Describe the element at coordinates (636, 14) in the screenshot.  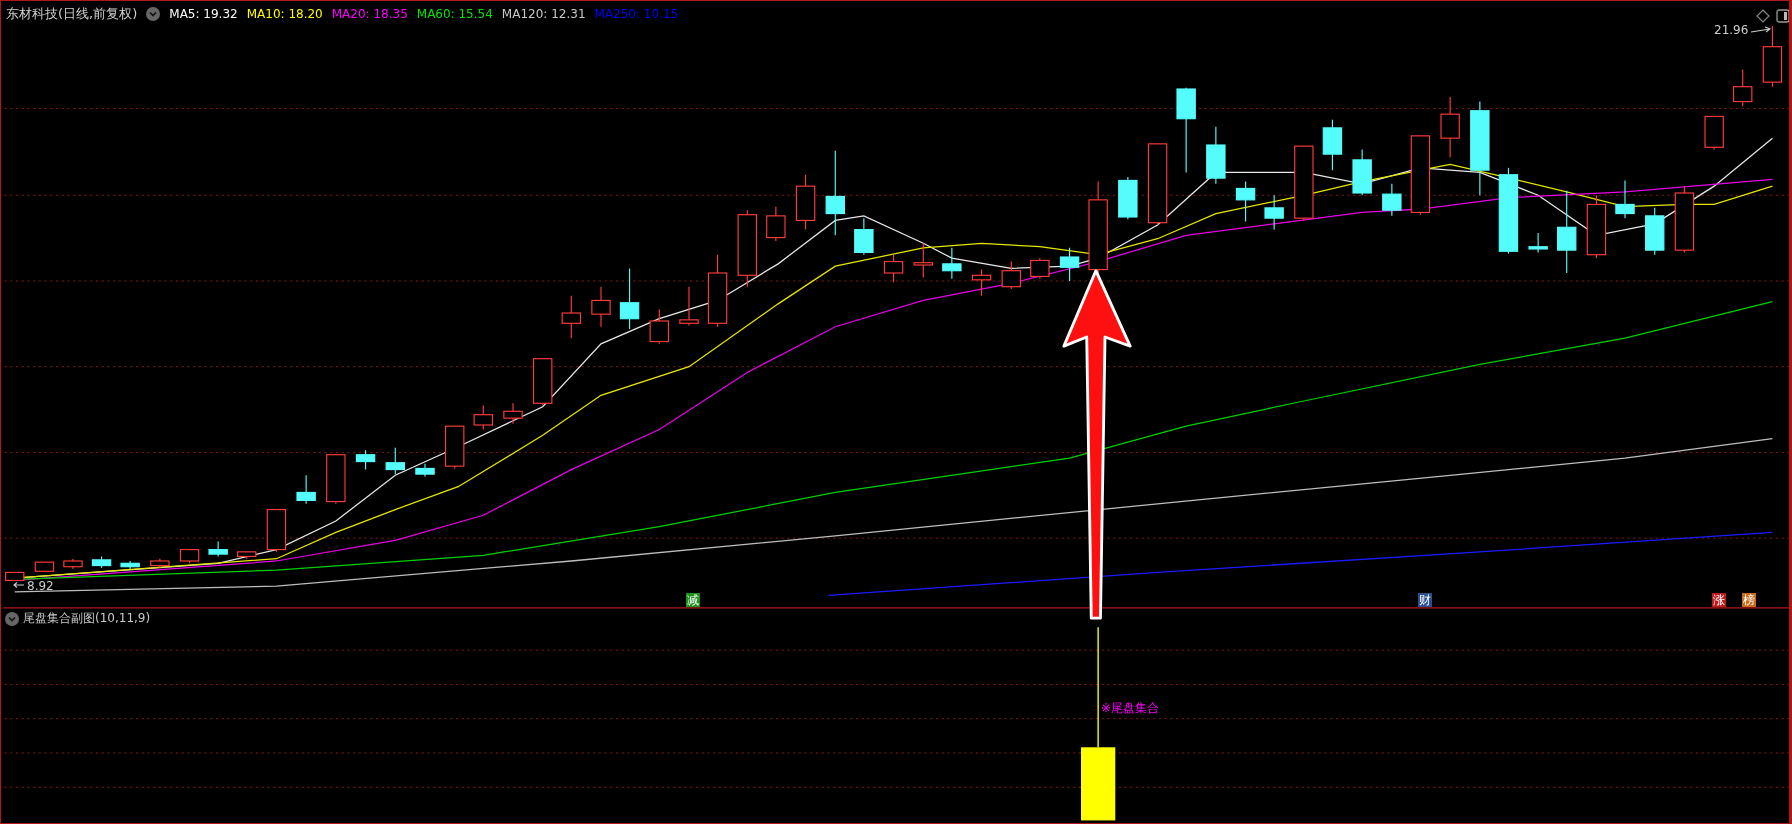
I see `indicator-value: MA250: 10.15` at that location.